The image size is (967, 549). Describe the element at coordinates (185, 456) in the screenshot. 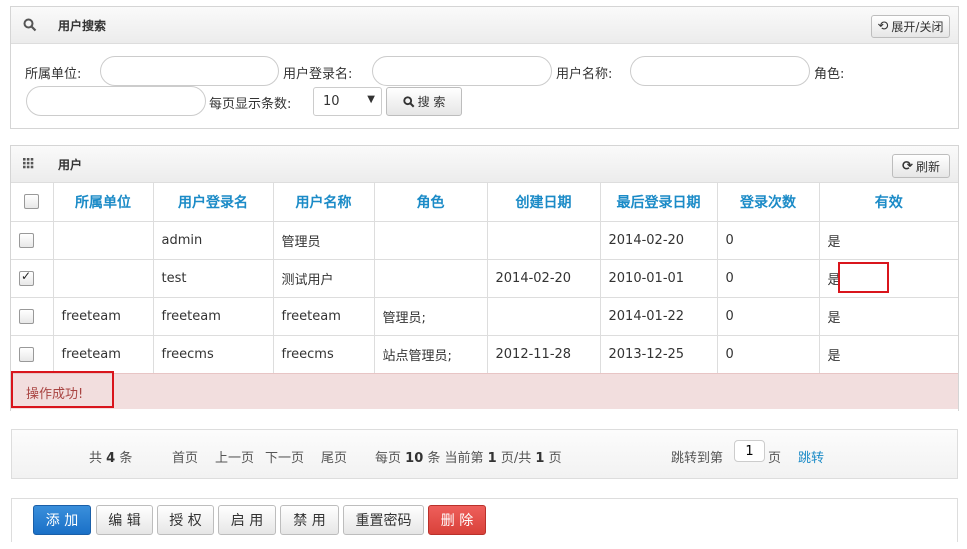

I see `first-page-link: 首页` at that location.